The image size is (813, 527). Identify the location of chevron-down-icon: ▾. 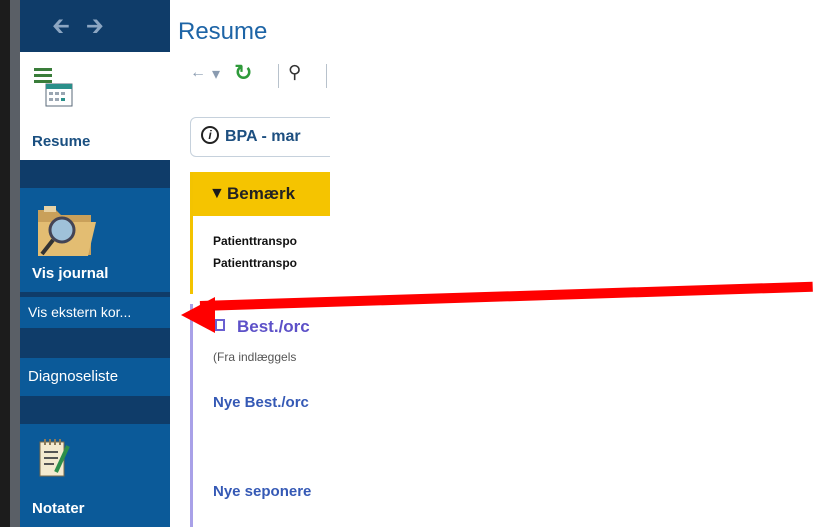
(216, 74).